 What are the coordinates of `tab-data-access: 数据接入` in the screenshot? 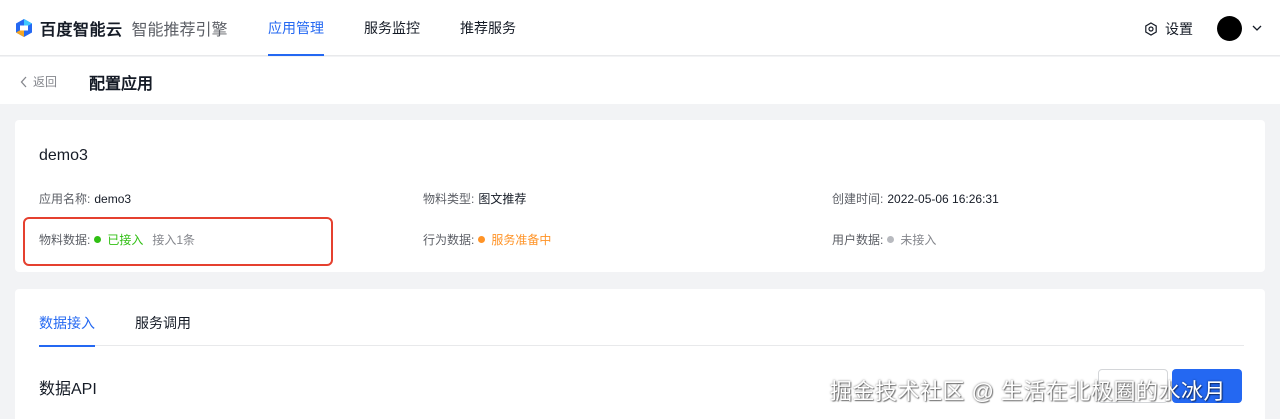 It's located at (67, 318).